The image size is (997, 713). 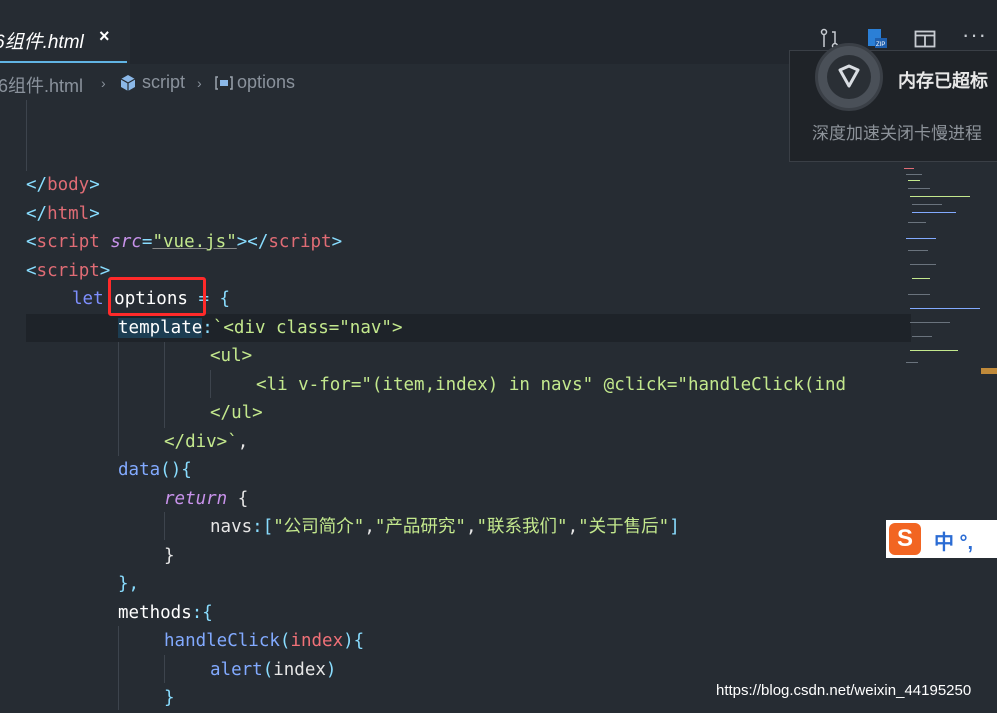 What do you see at coordinates (206, 441) in the screenshot?
I see `code-line: </div>`,` at bounding box center [206, 441].